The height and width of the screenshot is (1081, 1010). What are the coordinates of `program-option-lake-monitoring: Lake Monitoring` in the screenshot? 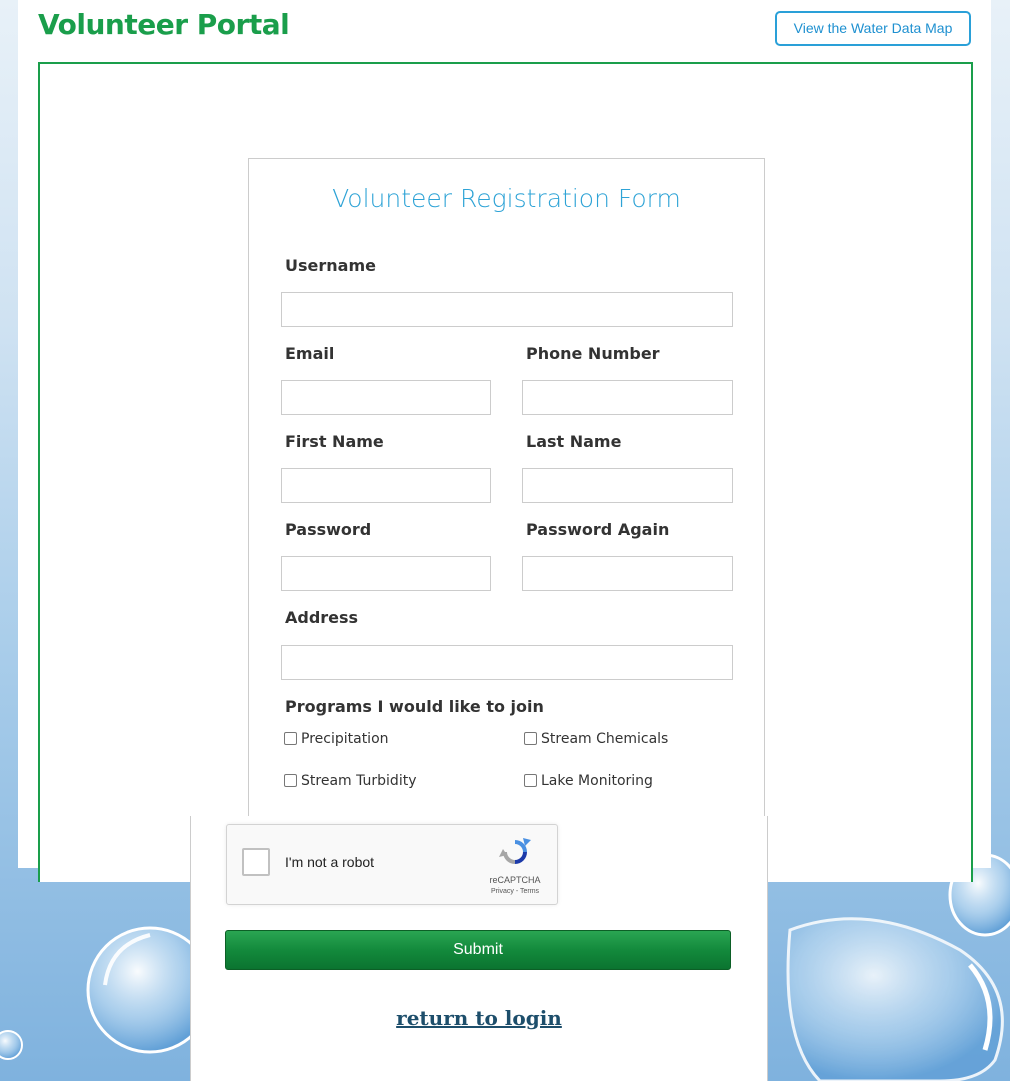 It's located at (588, 781).